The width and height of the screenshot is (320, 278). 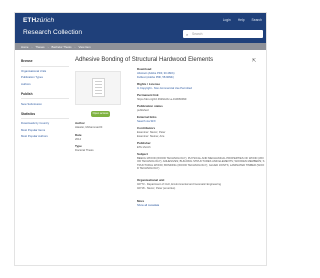 I want to click on field-label: More, so click(x=141, y=201).